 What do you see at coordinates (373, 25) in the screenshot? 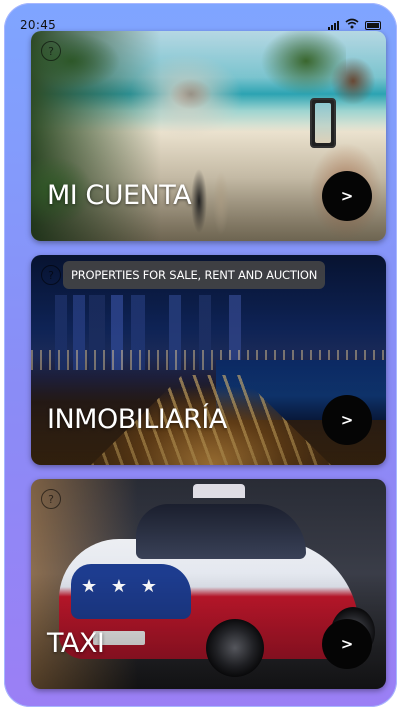
I see `battery-icon` at bounding box center [373, 25].